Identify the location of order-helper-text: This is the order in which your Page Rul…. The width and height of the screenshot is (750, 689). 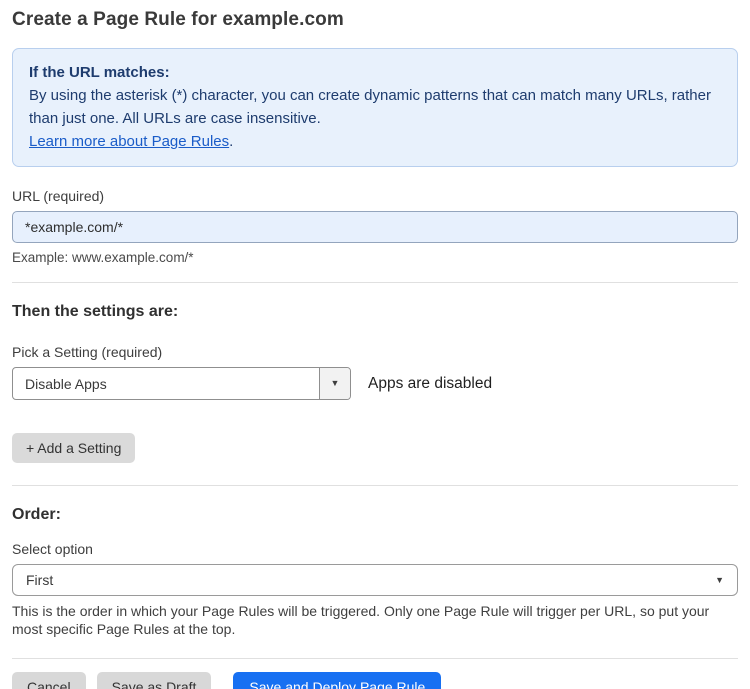
(361, 620).